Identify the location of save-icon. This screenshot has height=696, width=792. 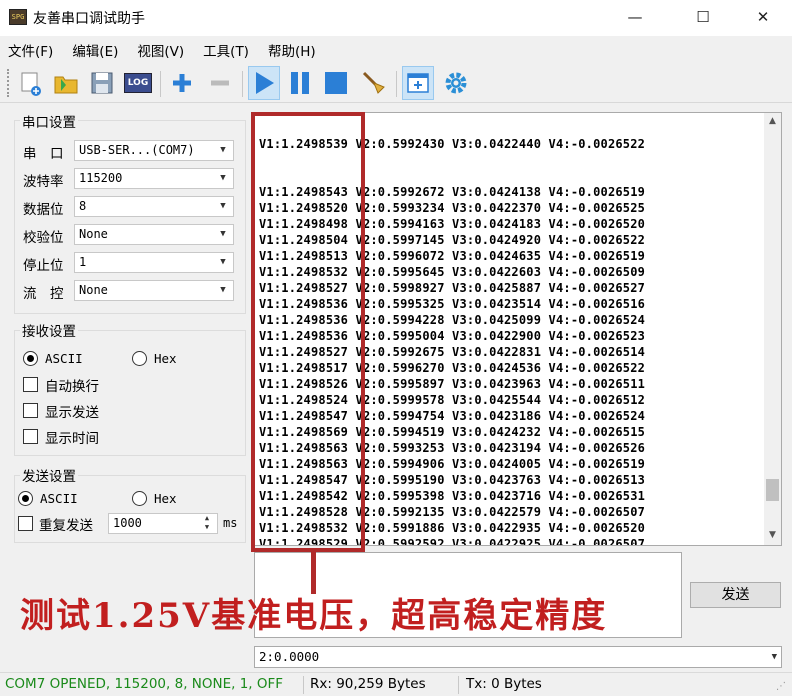
(102, 83).